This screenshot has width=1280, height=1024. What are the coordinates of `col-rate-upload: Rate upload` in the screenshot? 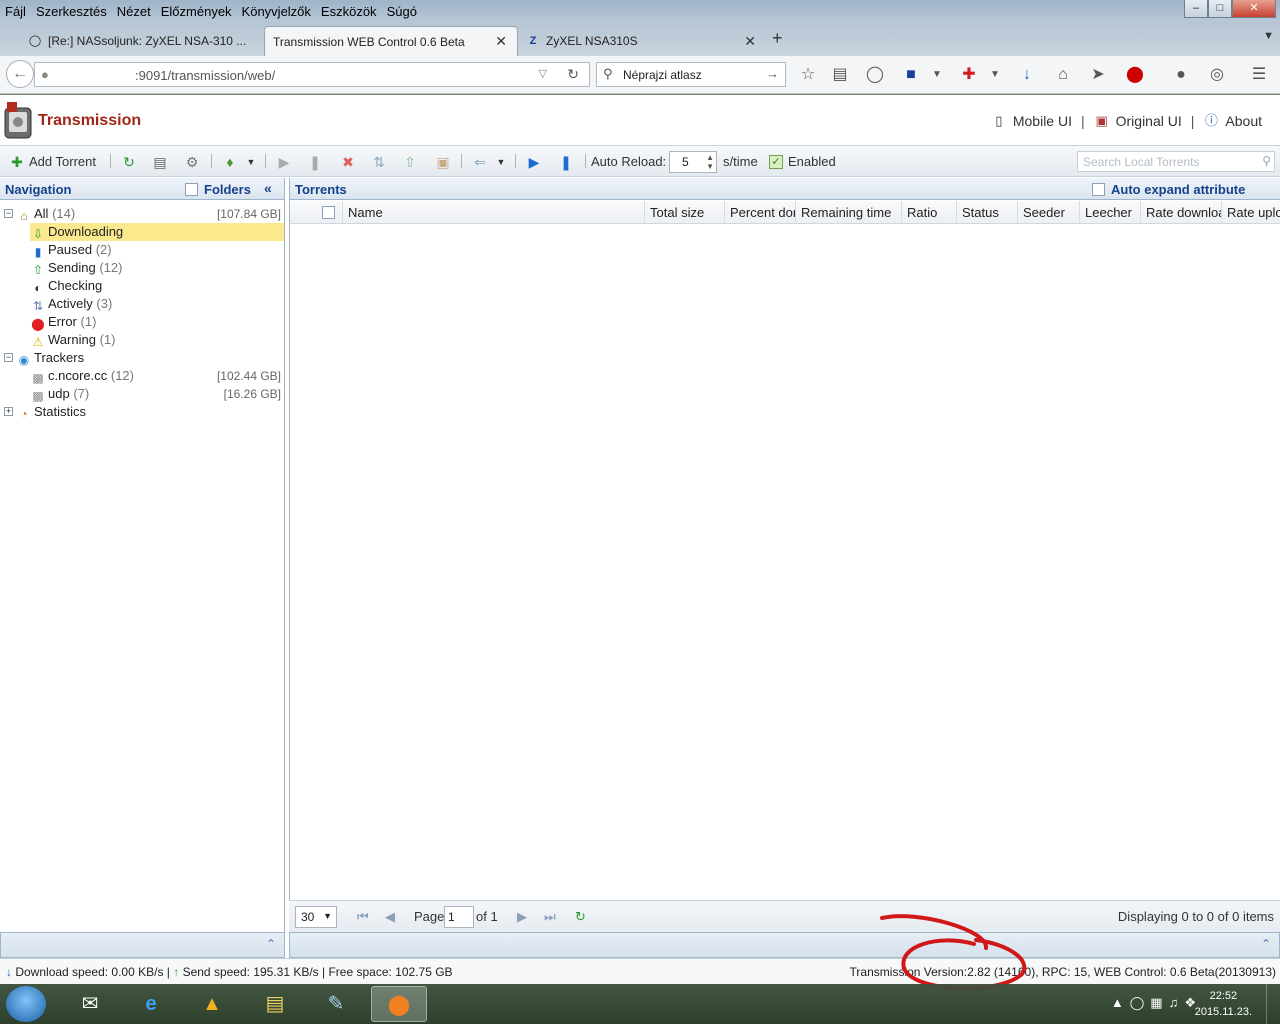 It's located at (1251, 212).